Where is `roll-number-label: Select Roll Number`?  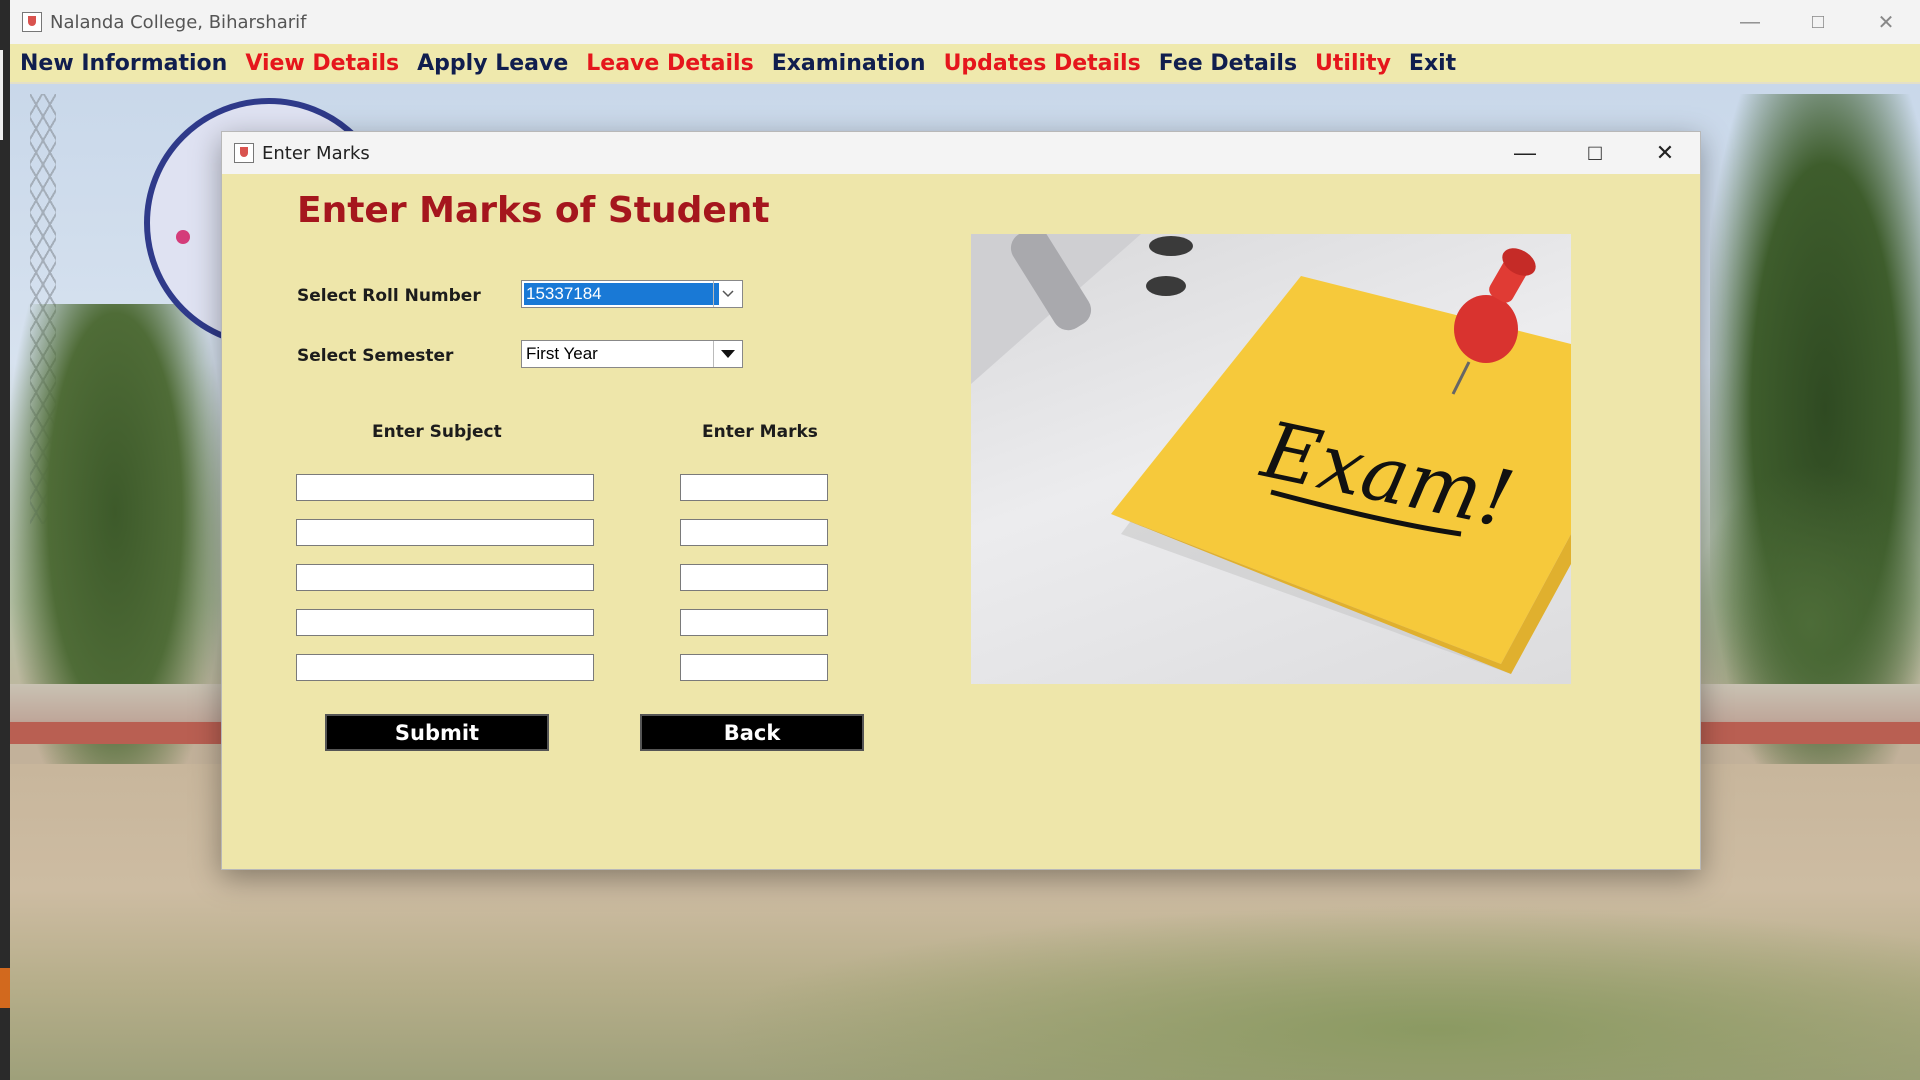
roll-number-label: Select Roll Number is located at coordinates (389, 296).